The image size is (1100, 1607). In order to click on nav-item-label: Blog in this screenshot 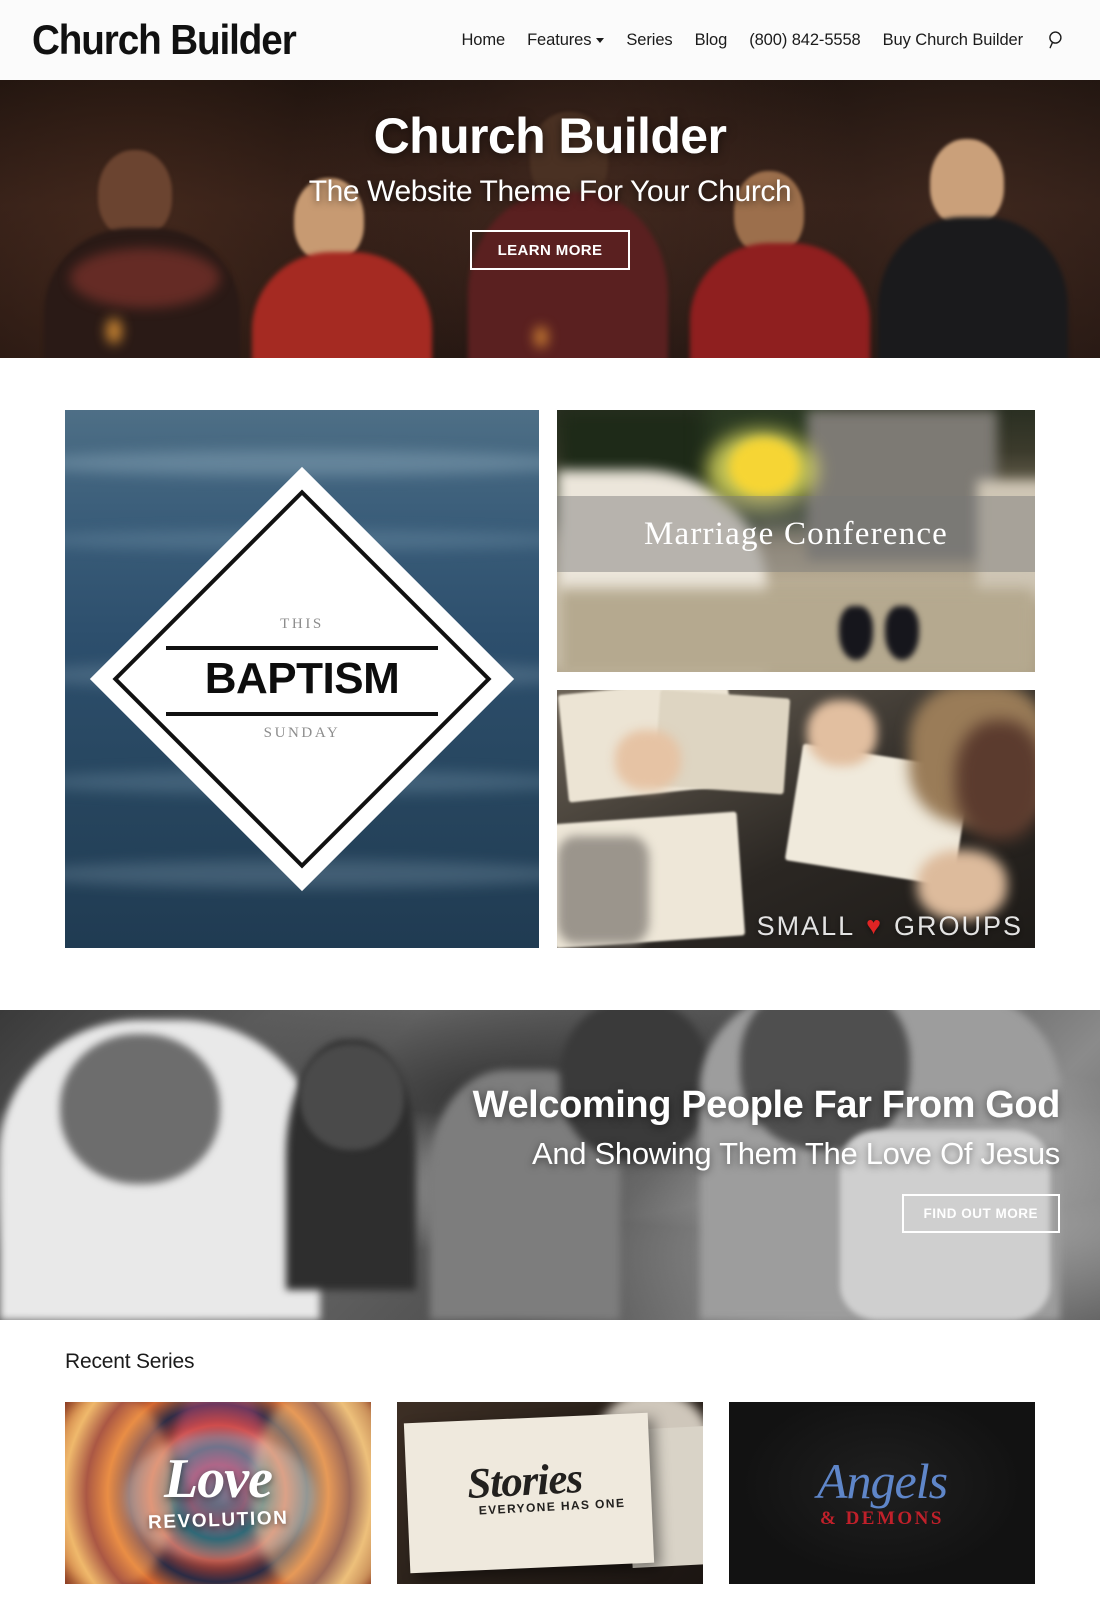, I will do `click(711, 39)`.